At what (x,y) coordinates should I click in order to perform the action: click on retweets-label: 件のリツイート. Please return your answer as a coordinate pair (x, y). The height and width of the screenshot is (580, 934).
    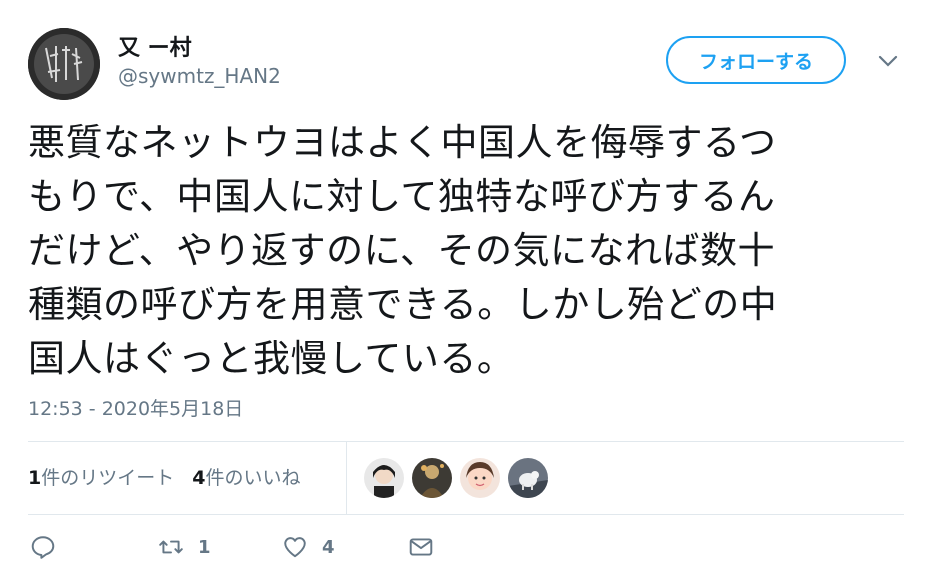
    Looking at the image, I should click on (108, 477).